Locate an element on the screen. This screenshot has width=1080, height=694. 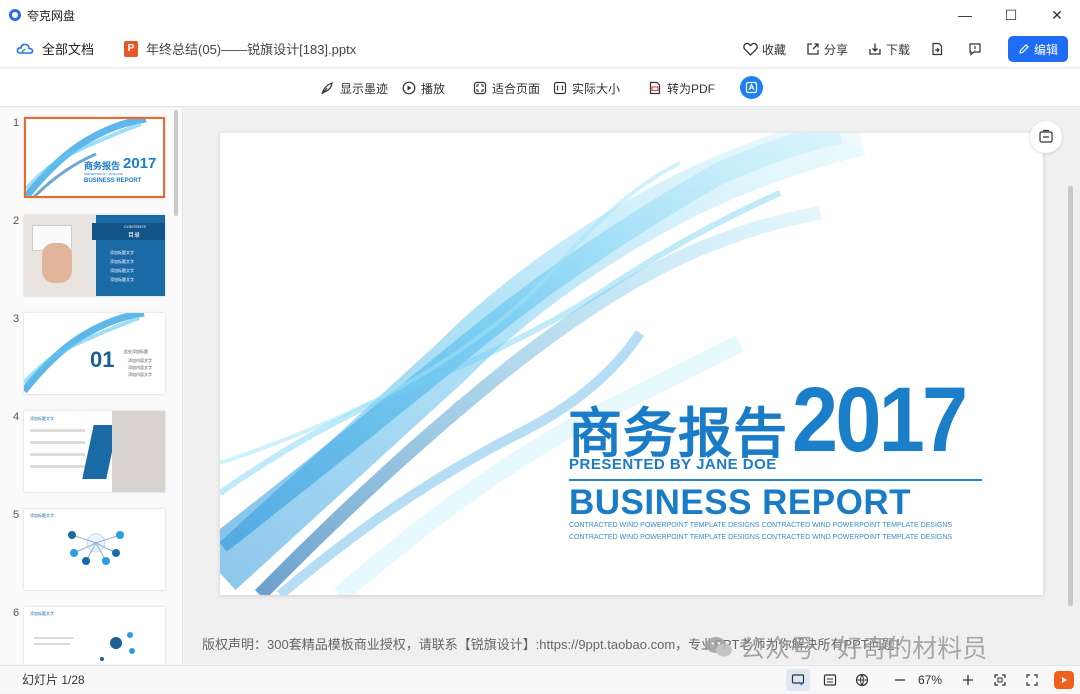
thumbnail-number: 3 is located at coordinates (16, 319).